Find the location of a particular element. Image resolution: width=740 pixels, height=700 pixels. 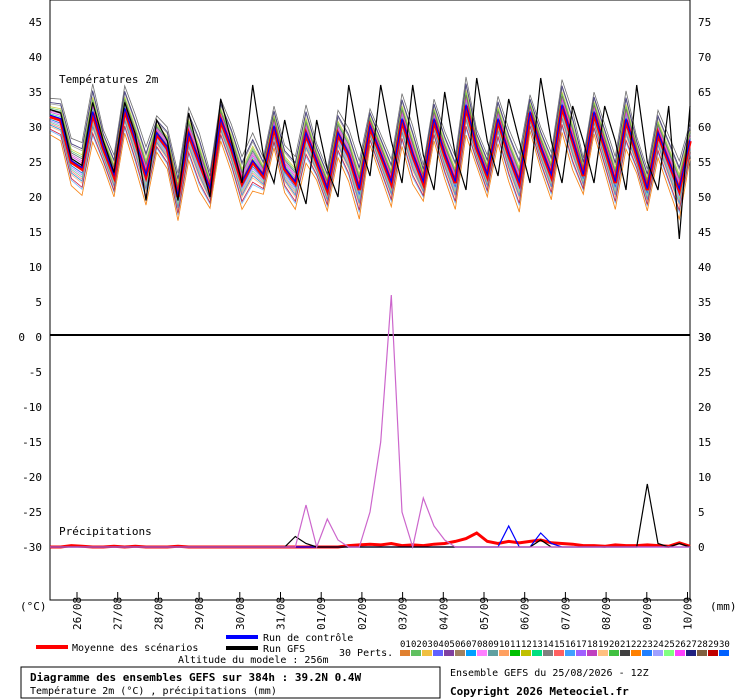

temp-tick-right: 55 is located at coordinates (704, 162).